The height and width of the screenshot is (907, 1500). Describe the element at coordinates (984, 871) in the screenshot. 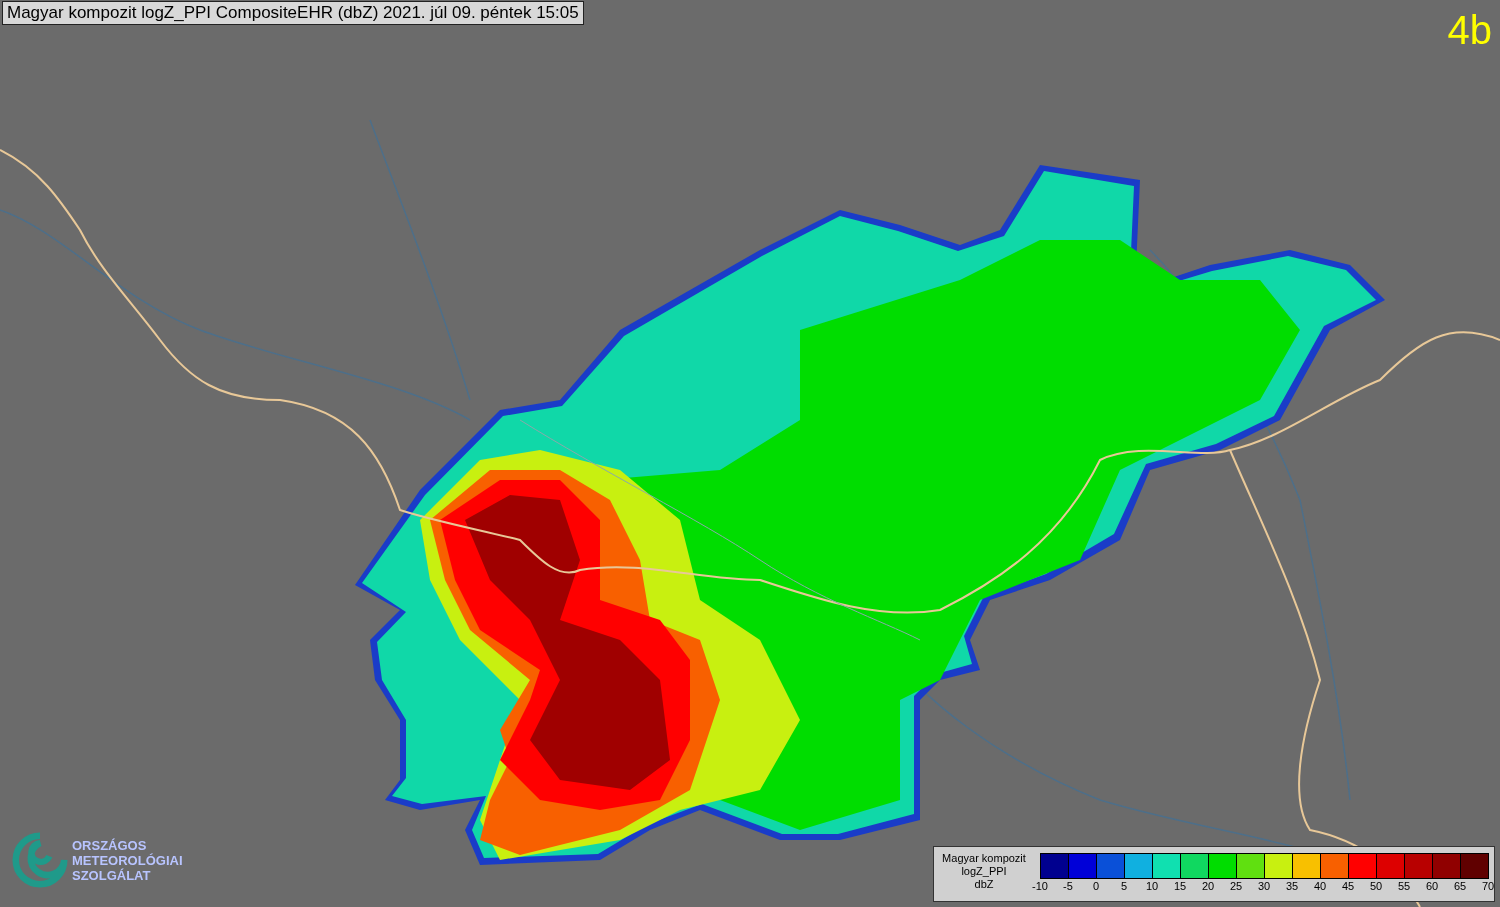

I see `legend-title: Magyar kompozit logZ_PPI dbZ` at that location.